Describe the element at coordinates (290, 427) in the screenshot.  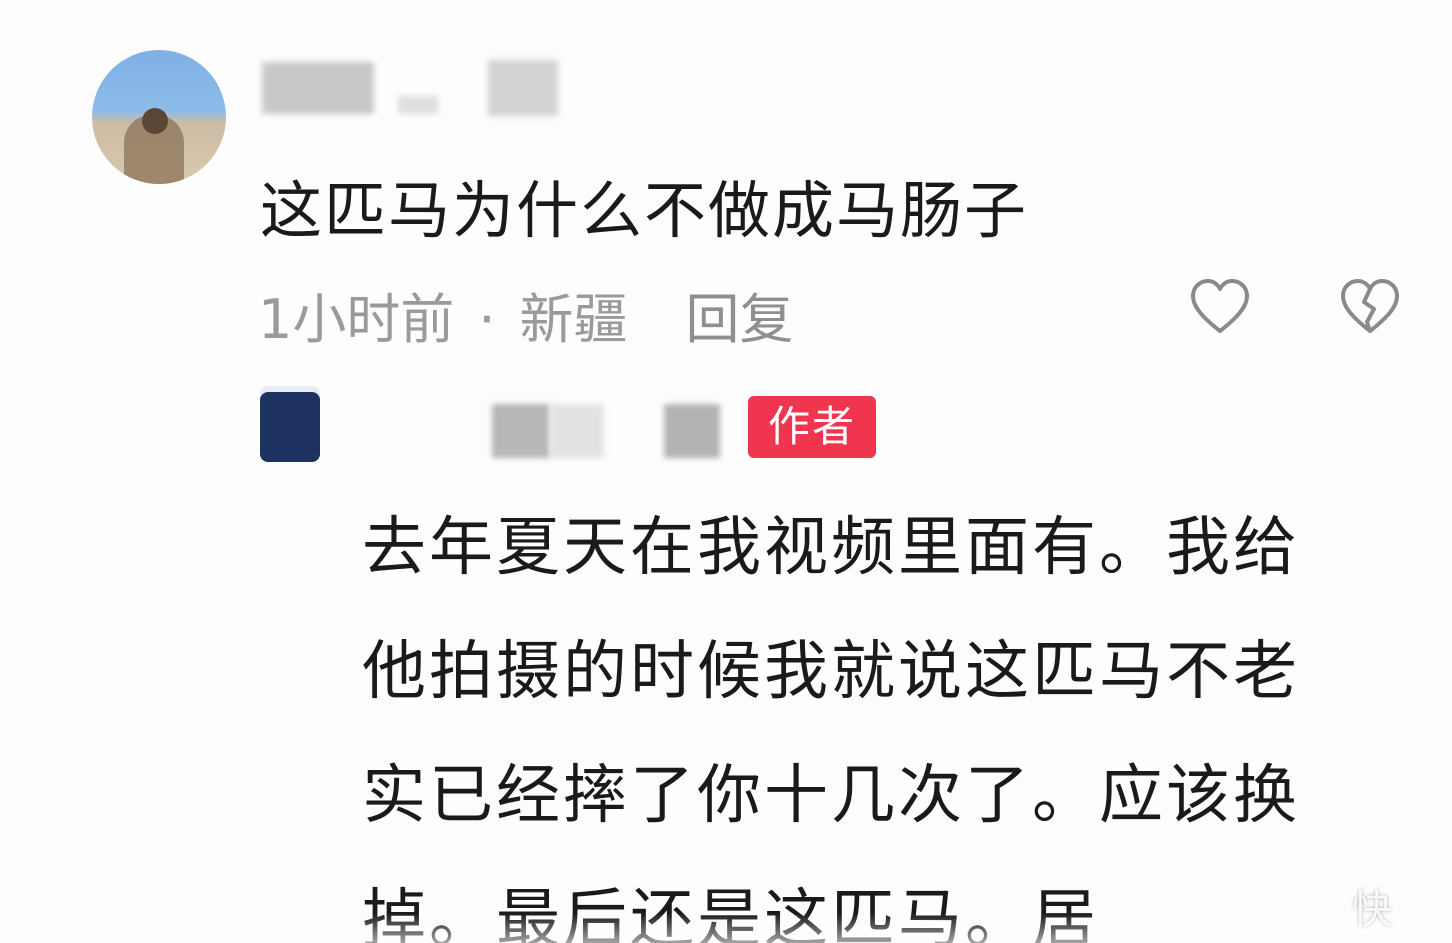
I see `author-avatar` at that location.